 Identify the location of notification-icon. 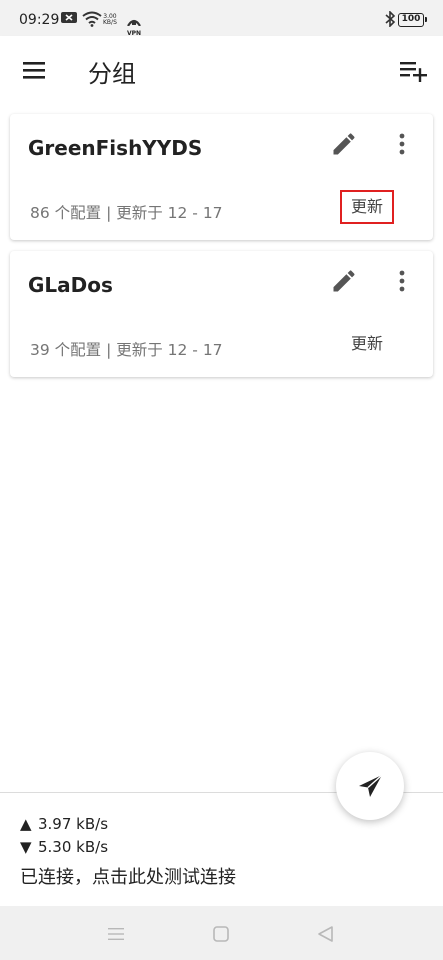
(69, 17).